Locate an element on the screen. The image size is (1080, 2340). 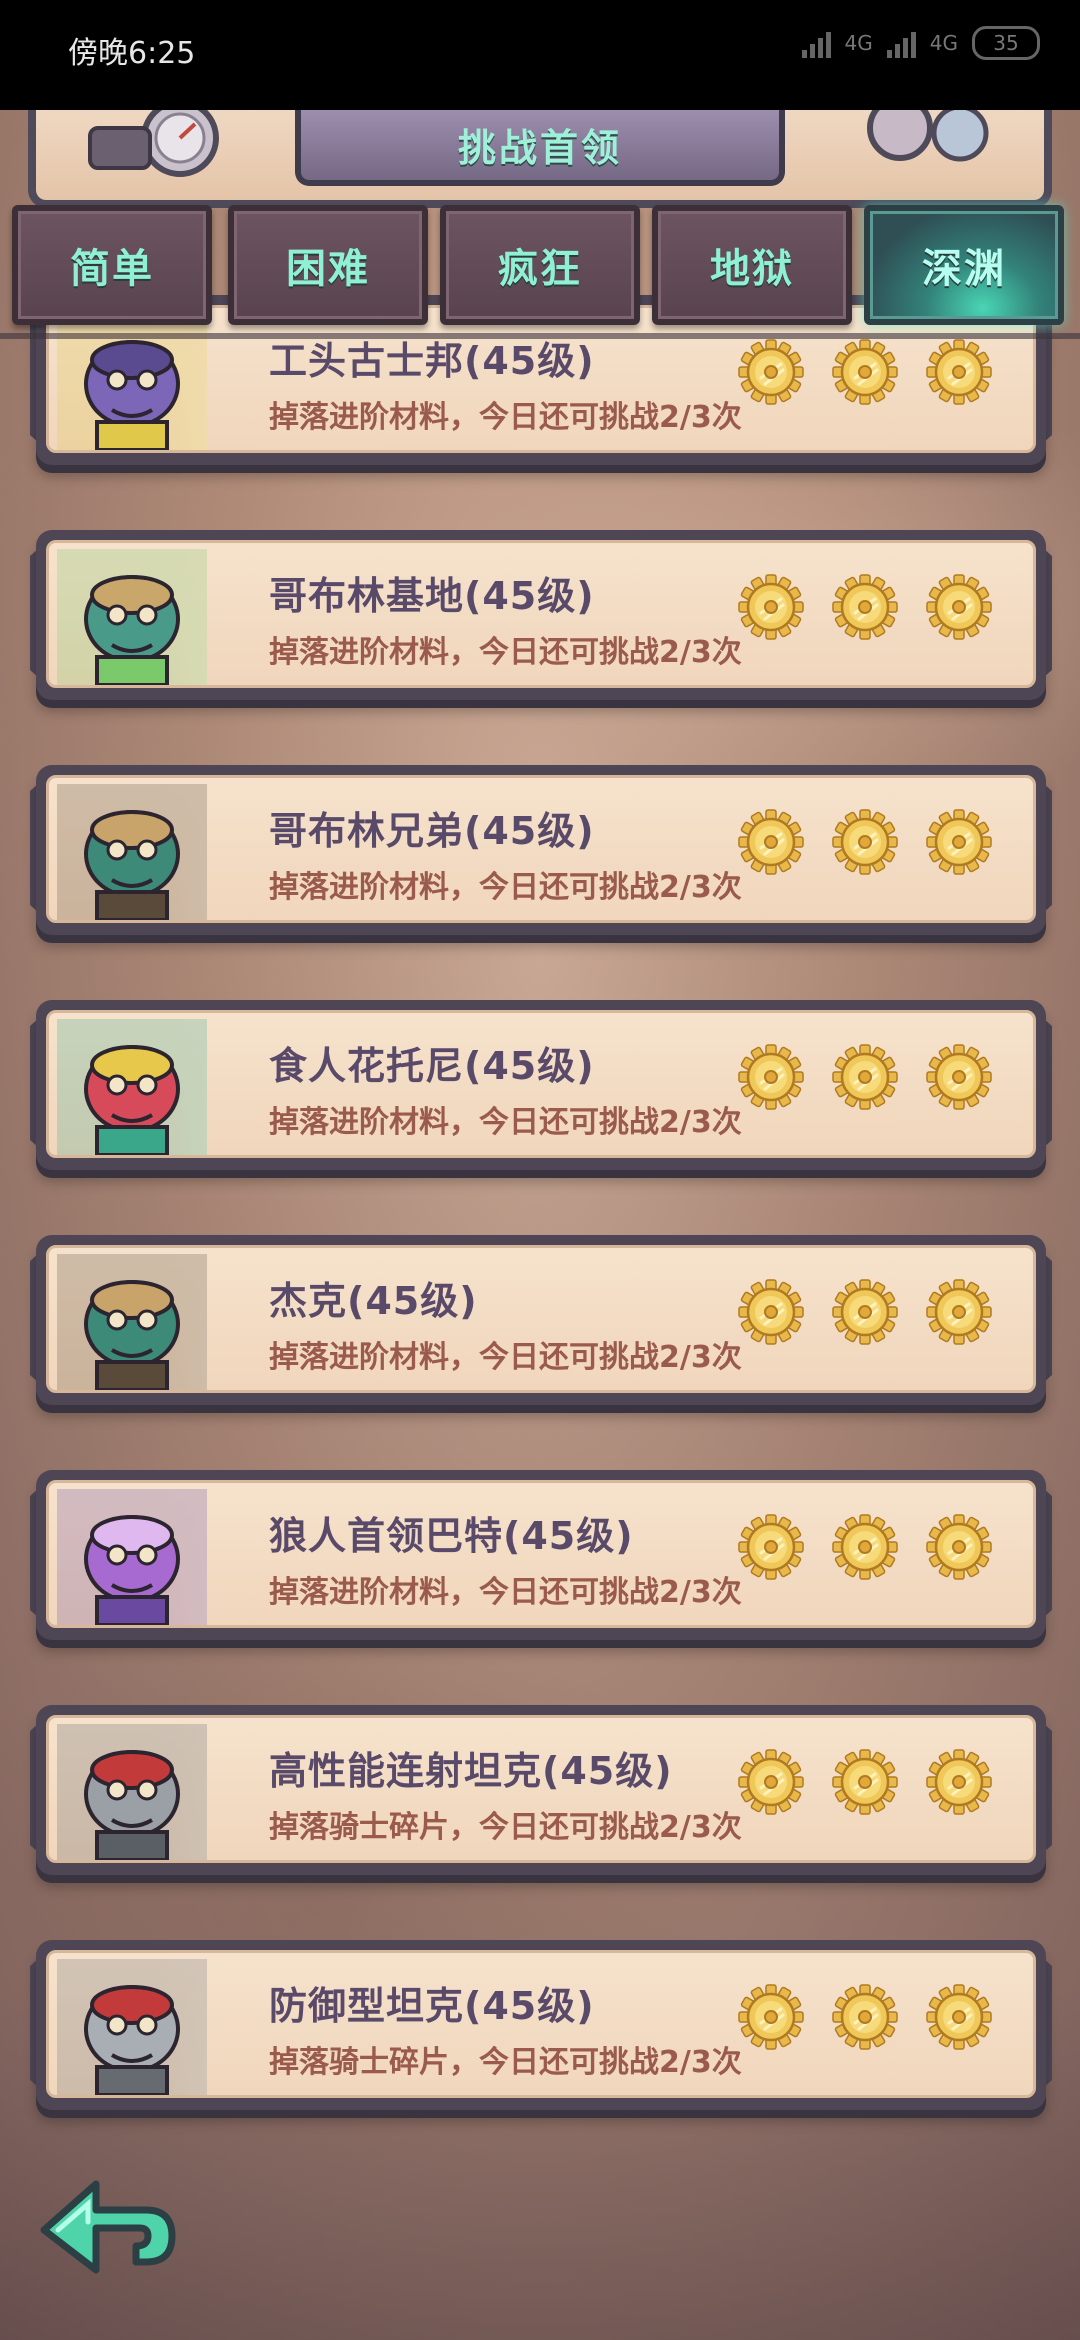
tab-label: 地狱 is located at coordinates (752, 269).